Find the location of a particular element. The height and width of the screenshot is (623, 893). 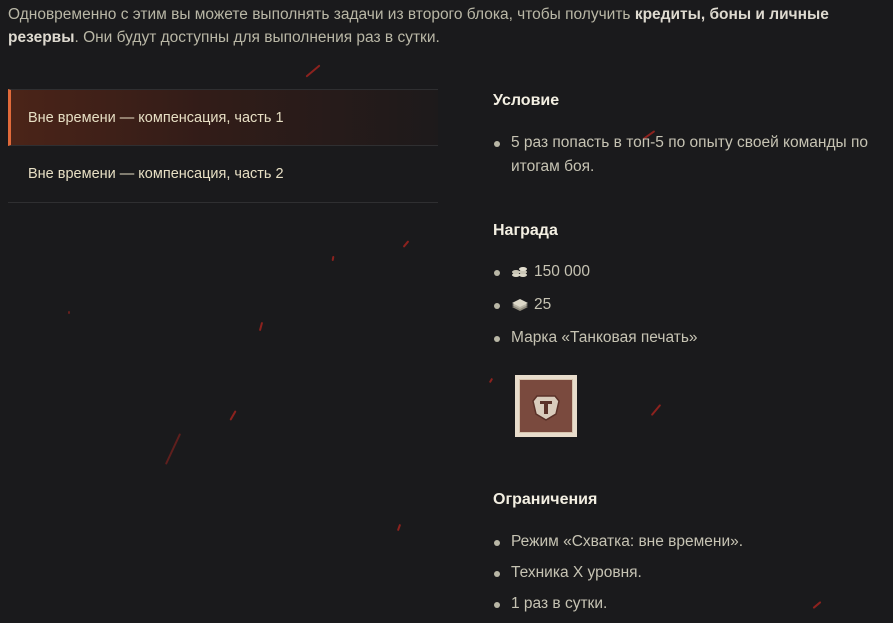

bonds-icon is located at coordinates (520, 307).